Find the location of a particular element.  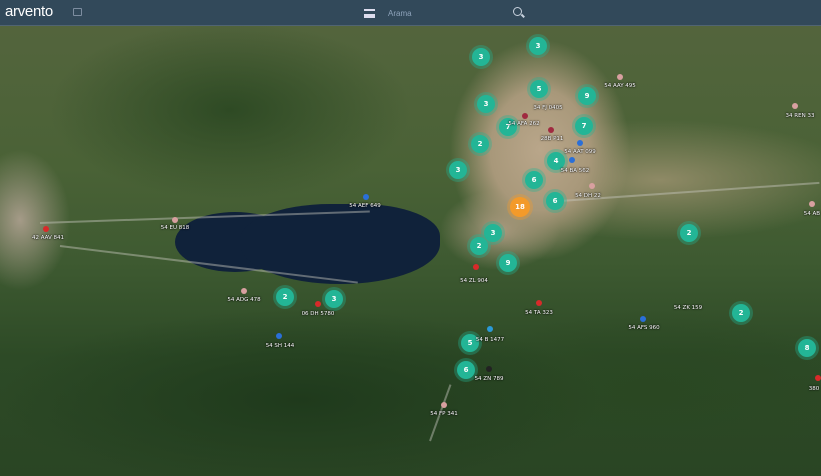

vehicle-label: 54 ZL 904 is located at coordinates (474, 281).